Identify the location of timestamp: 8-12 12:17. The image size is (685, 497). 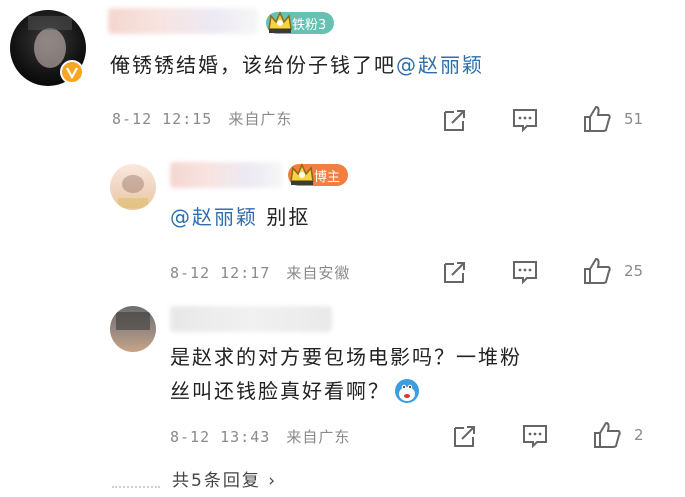
(220, 273).